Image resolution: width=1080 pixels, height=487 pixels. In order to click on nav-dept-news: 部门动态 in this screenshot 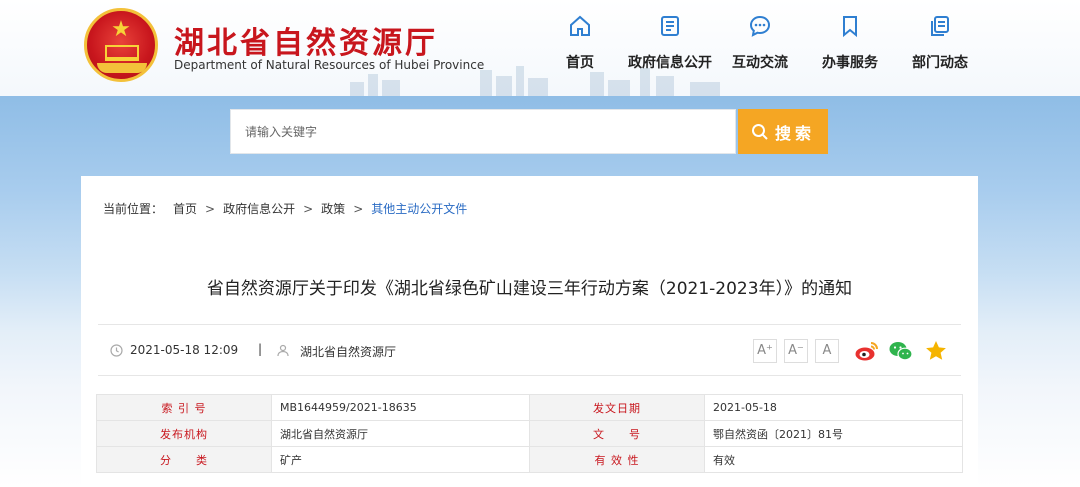, I will do `click(940, 43)`.